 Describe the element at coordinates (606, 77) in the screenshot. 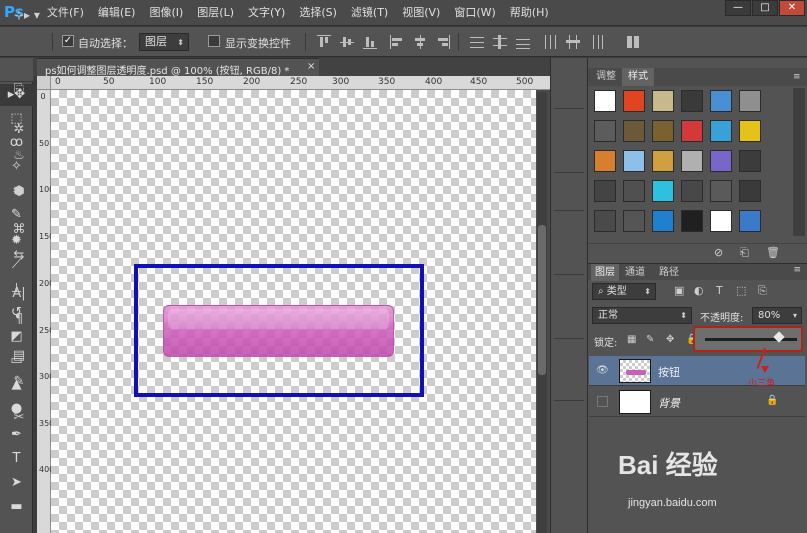

I see `tab-adjustments: 调整` at that location.